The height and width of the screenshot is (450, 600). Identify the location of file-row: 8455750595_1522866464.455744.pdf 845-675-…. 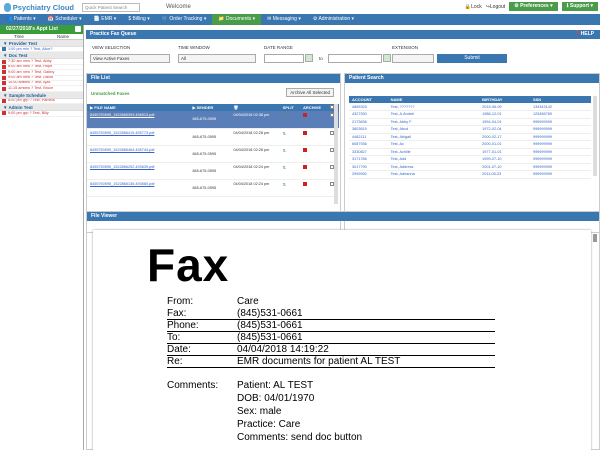
(213, 154).